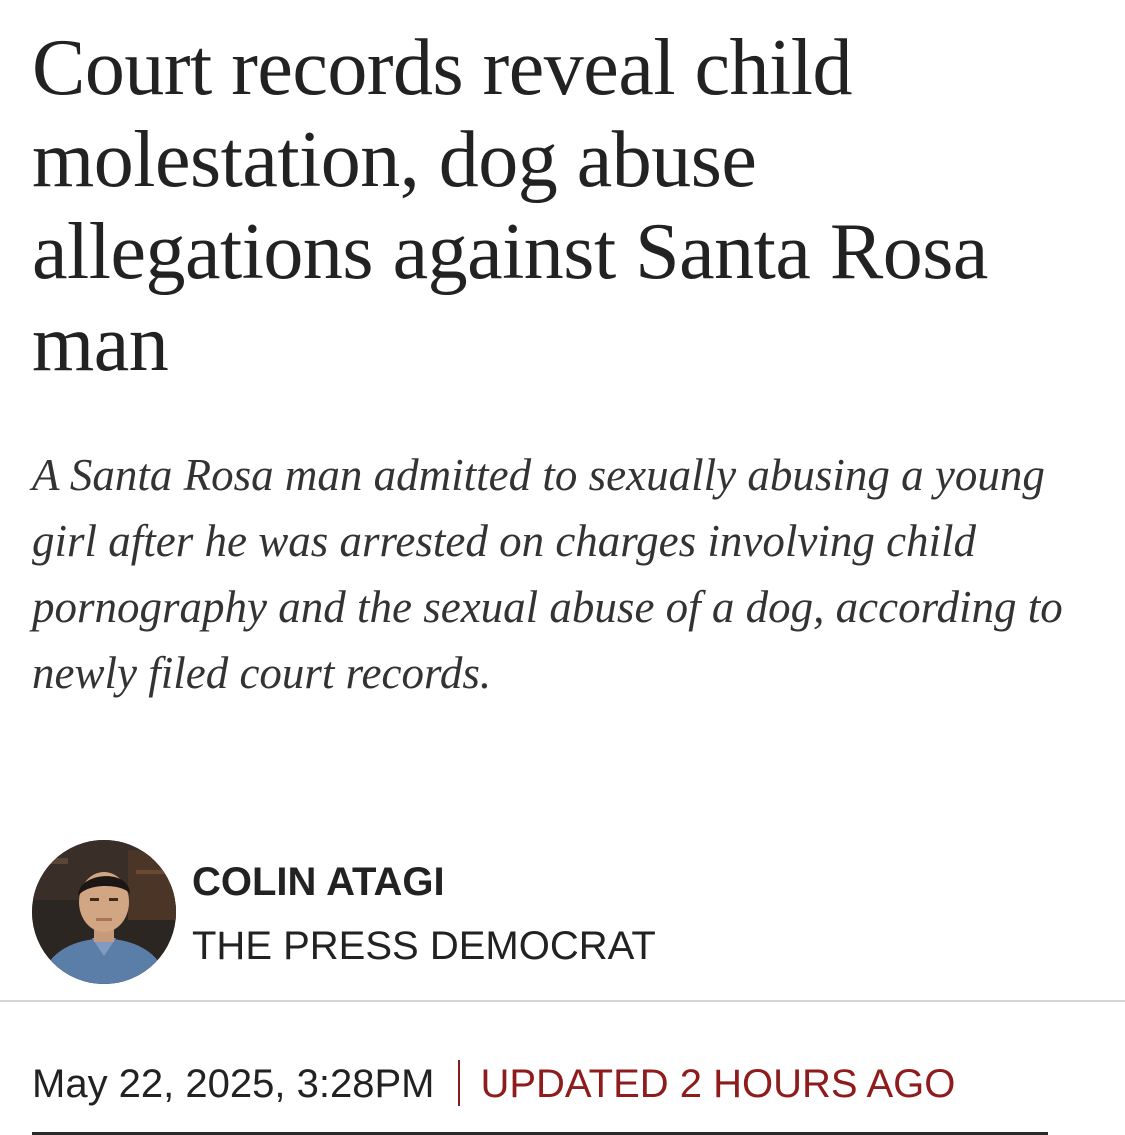  I want to click on author-photo-icon, so click(104, 912).